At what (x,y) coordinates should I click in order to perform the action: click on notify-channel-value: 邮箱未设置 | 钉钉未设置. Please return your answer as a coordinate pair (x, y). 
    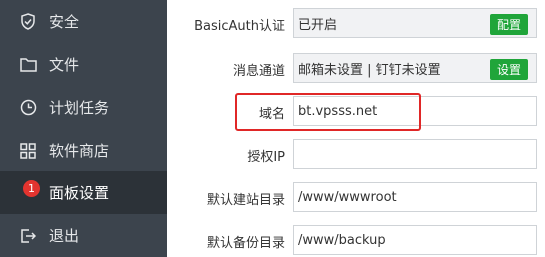
    Looking at the image, I should click on (369, 70).